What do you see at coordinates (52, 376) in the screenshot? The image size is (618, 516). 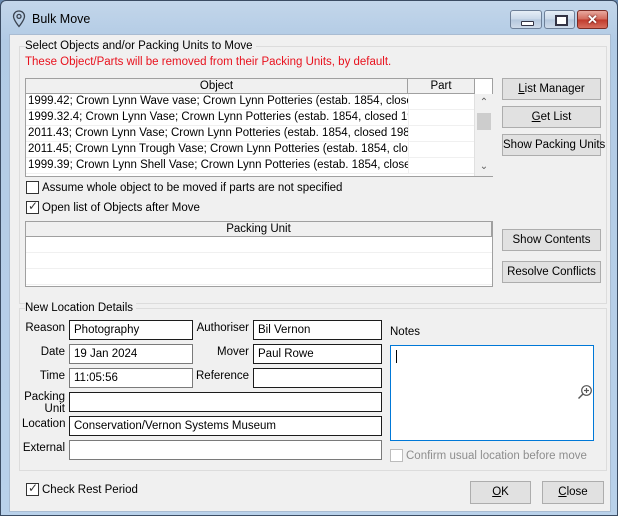 I see `time-label: Time` at bounding box center [52, 376].